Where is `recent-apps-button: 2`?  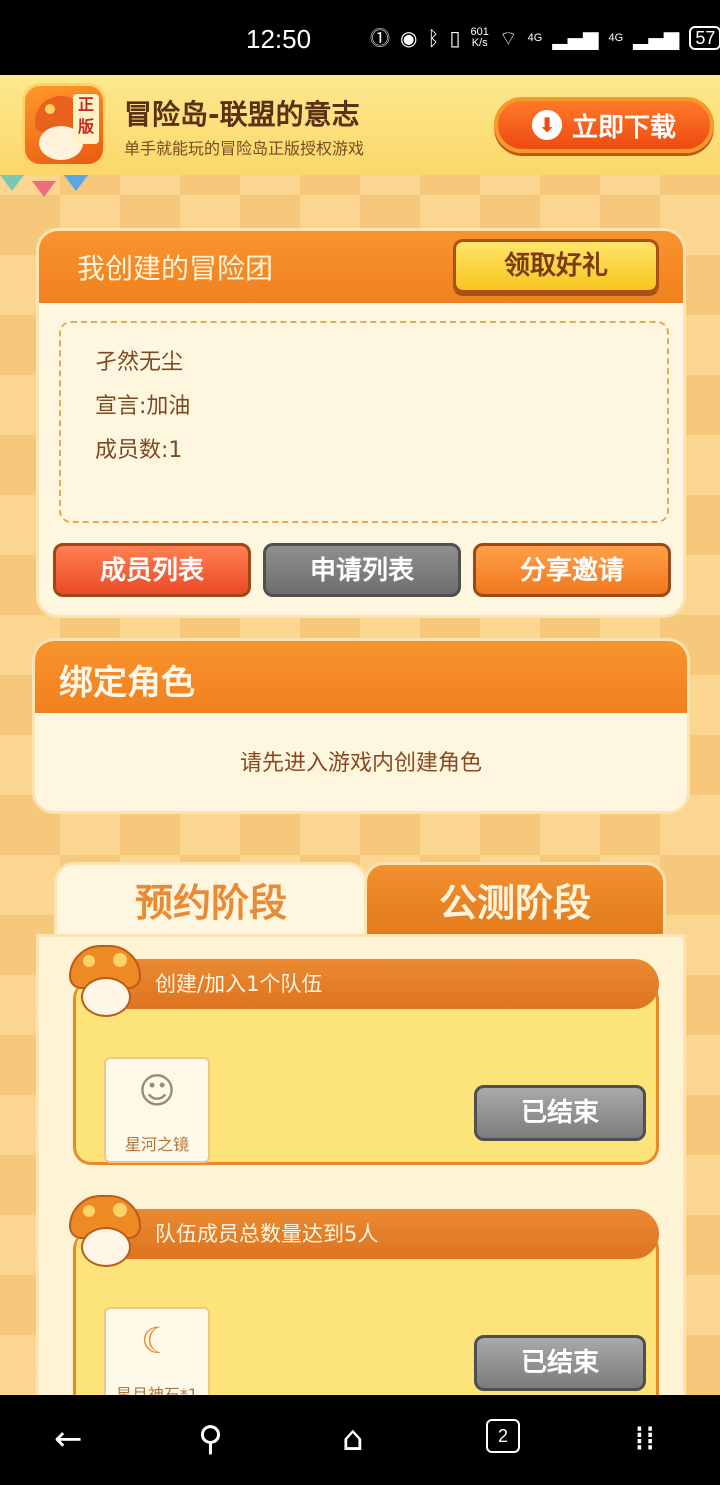
recent-apps-button: 2 is located at coordinates (503, 1436).